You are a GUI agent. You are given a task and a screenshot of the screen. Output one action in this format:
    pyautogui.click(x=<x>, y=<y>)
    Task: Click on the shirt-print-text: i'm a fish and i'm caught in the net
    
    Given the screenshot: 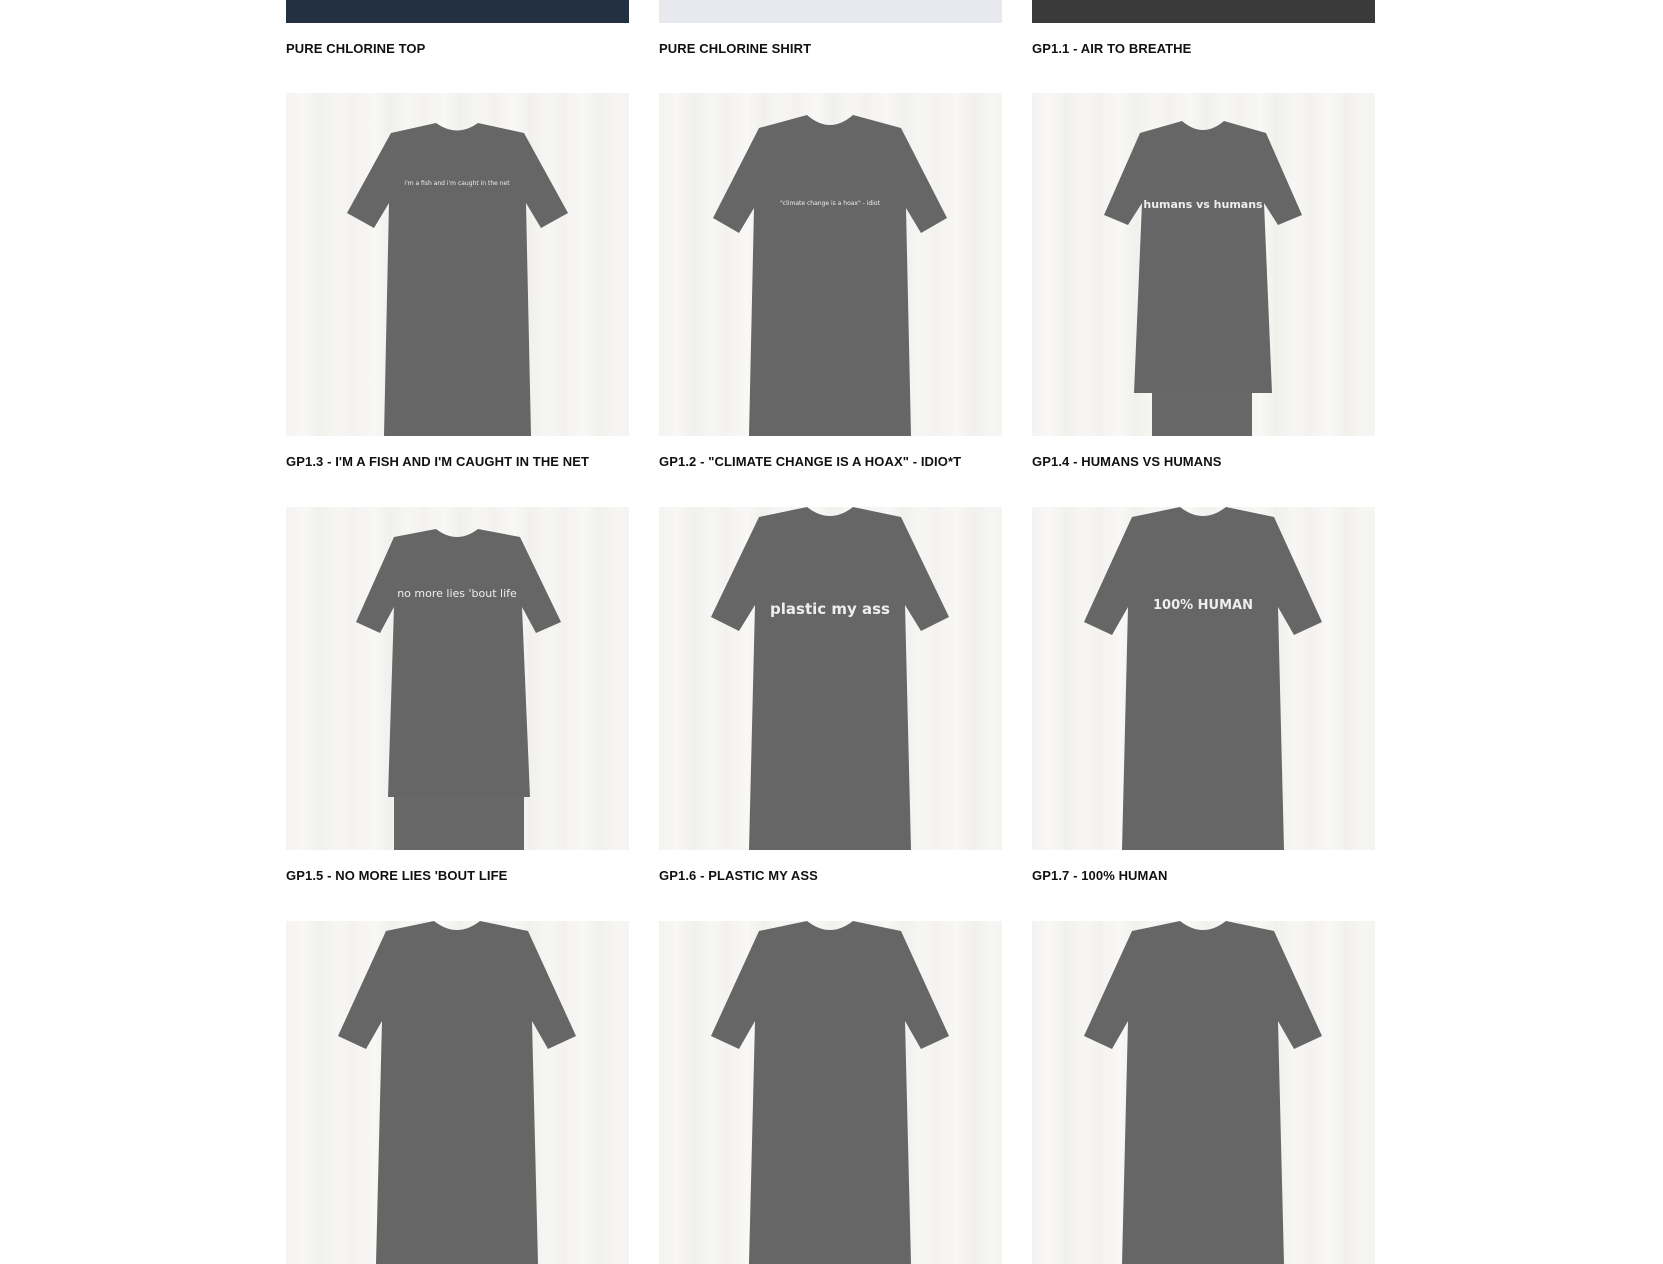 What is the action you would take?
    pyautogui.click(x=457, y=183)
    